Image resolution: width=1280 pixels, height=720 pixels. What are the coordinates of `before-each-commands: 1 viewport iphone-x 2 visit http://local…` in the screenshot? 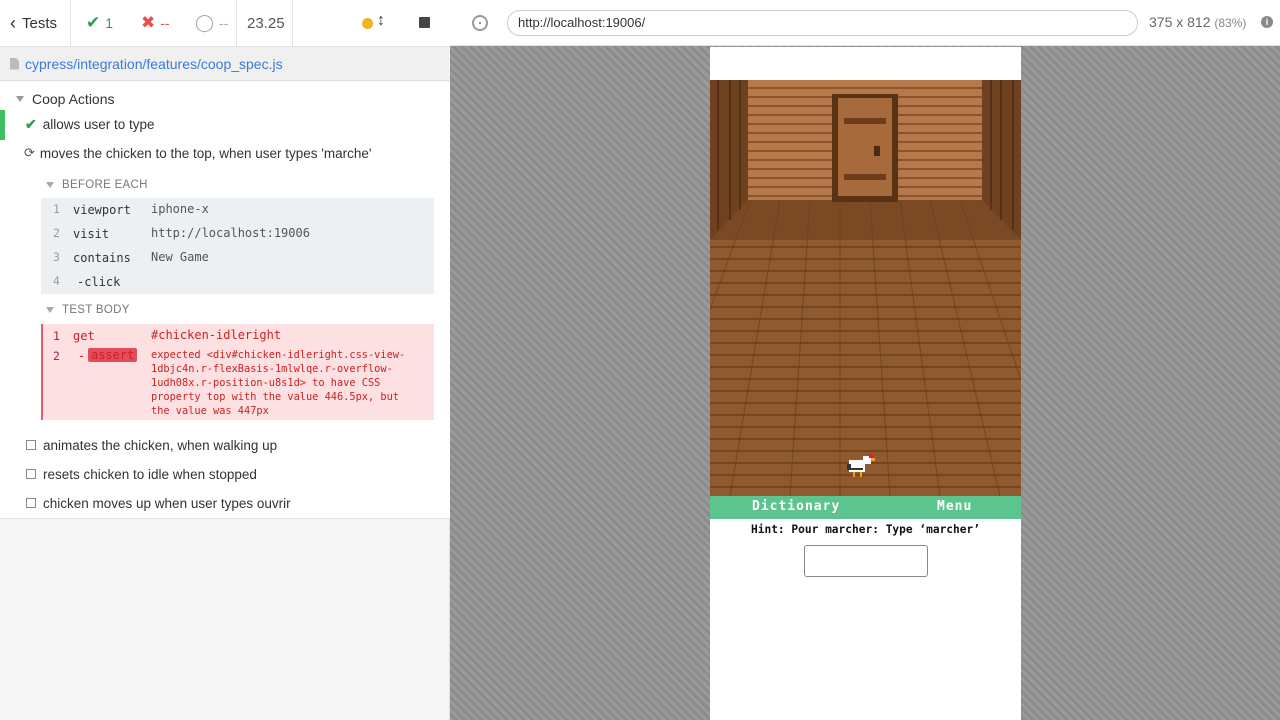 It's located at (237, 246).